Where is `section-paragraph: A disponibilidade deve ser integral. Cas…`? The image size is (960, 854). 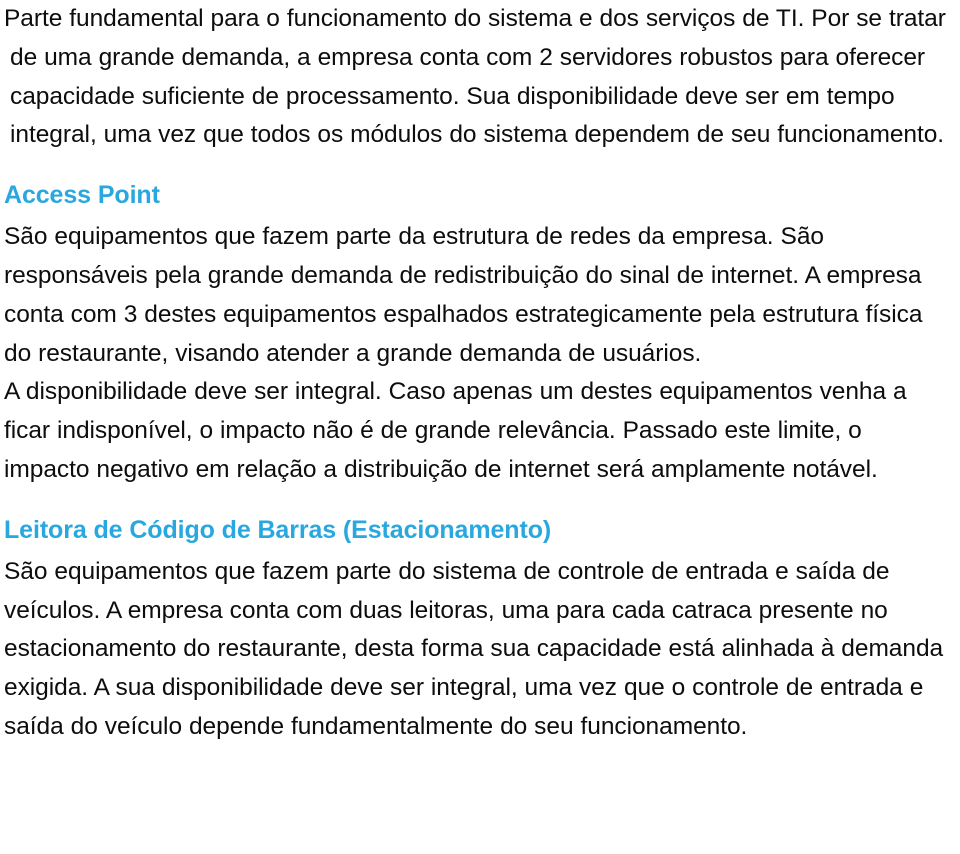 section-paragraph: A disponibilidade deve ser integral. Cas… is located at coordinates (455, 430).